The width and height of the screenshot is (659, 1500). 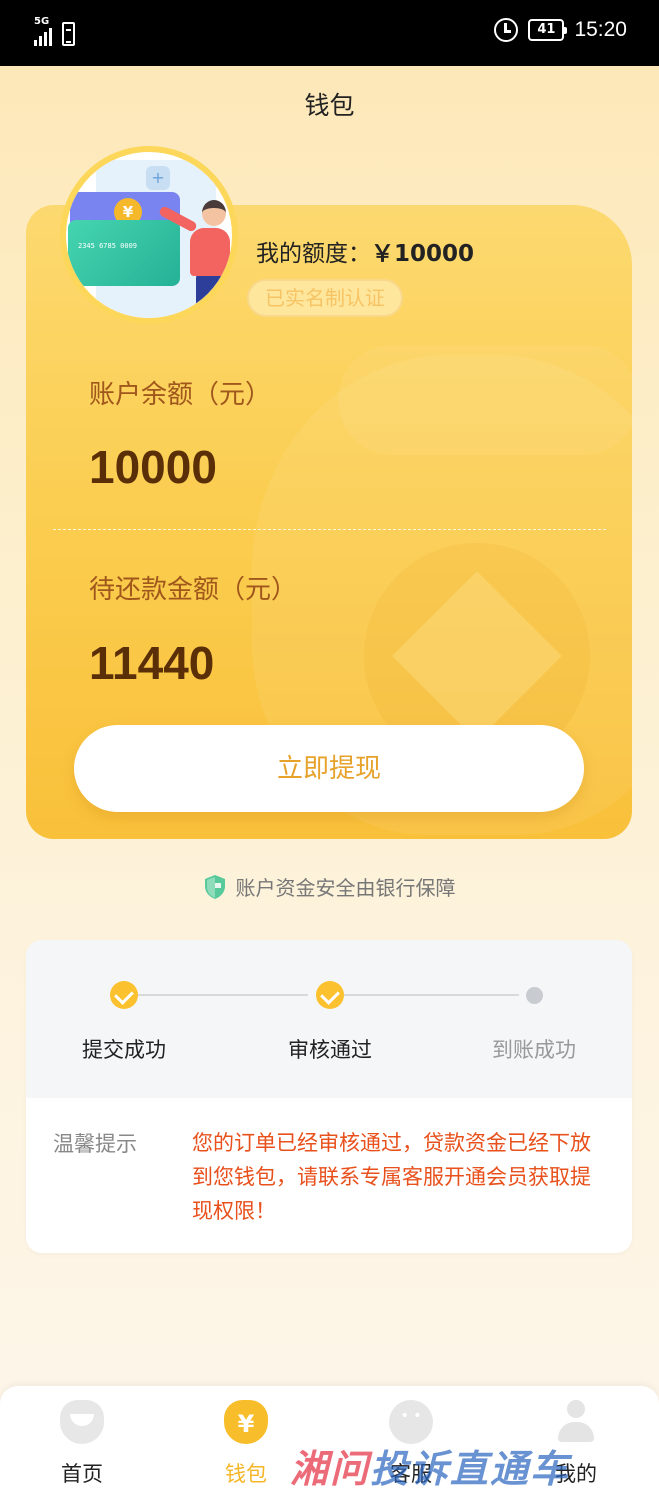 I want to click on repay-value: 11440, so click(x=152, y=663).